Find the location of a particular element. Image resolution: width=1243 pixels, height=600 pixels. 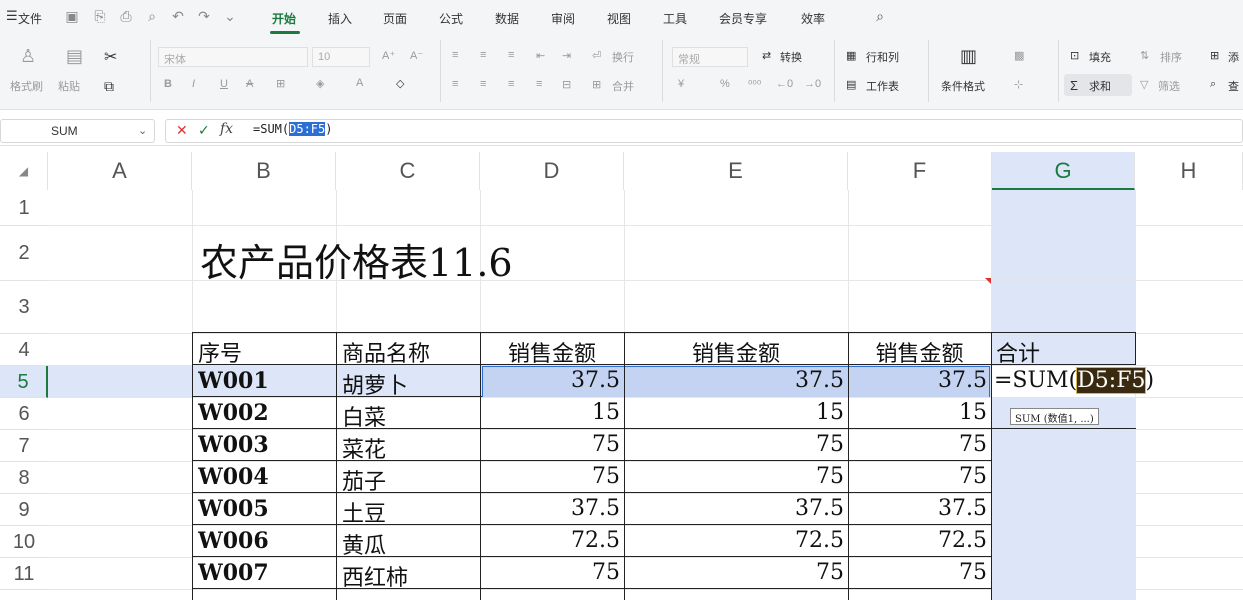

add-label: 添 is located at coordinates (1233, 57).